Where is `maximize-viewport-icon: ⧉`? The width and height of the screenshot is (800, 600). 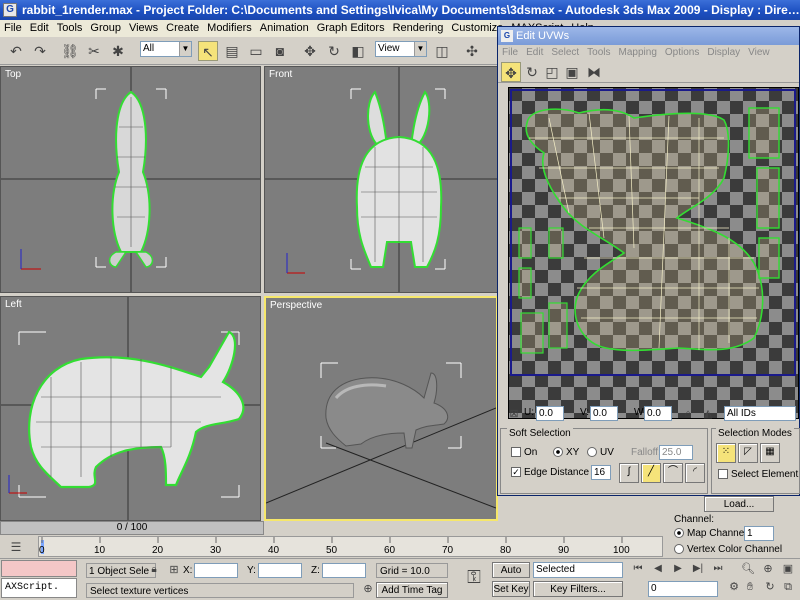 maximize-viewport-icon: ⧉ is located at coordinates (788, 587).